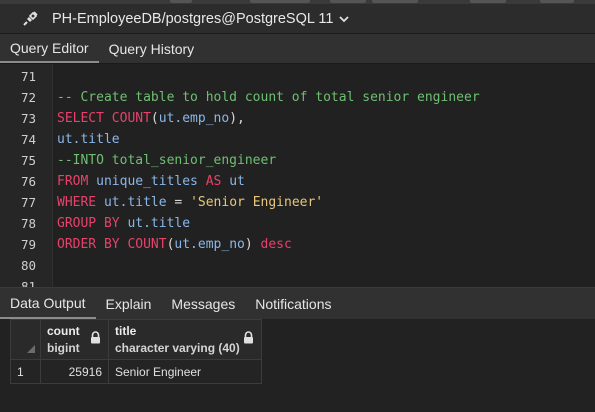  Describe the element at coordinates (152, 48) in the screenshot. I see `tab-query-history: Query History` at that location.